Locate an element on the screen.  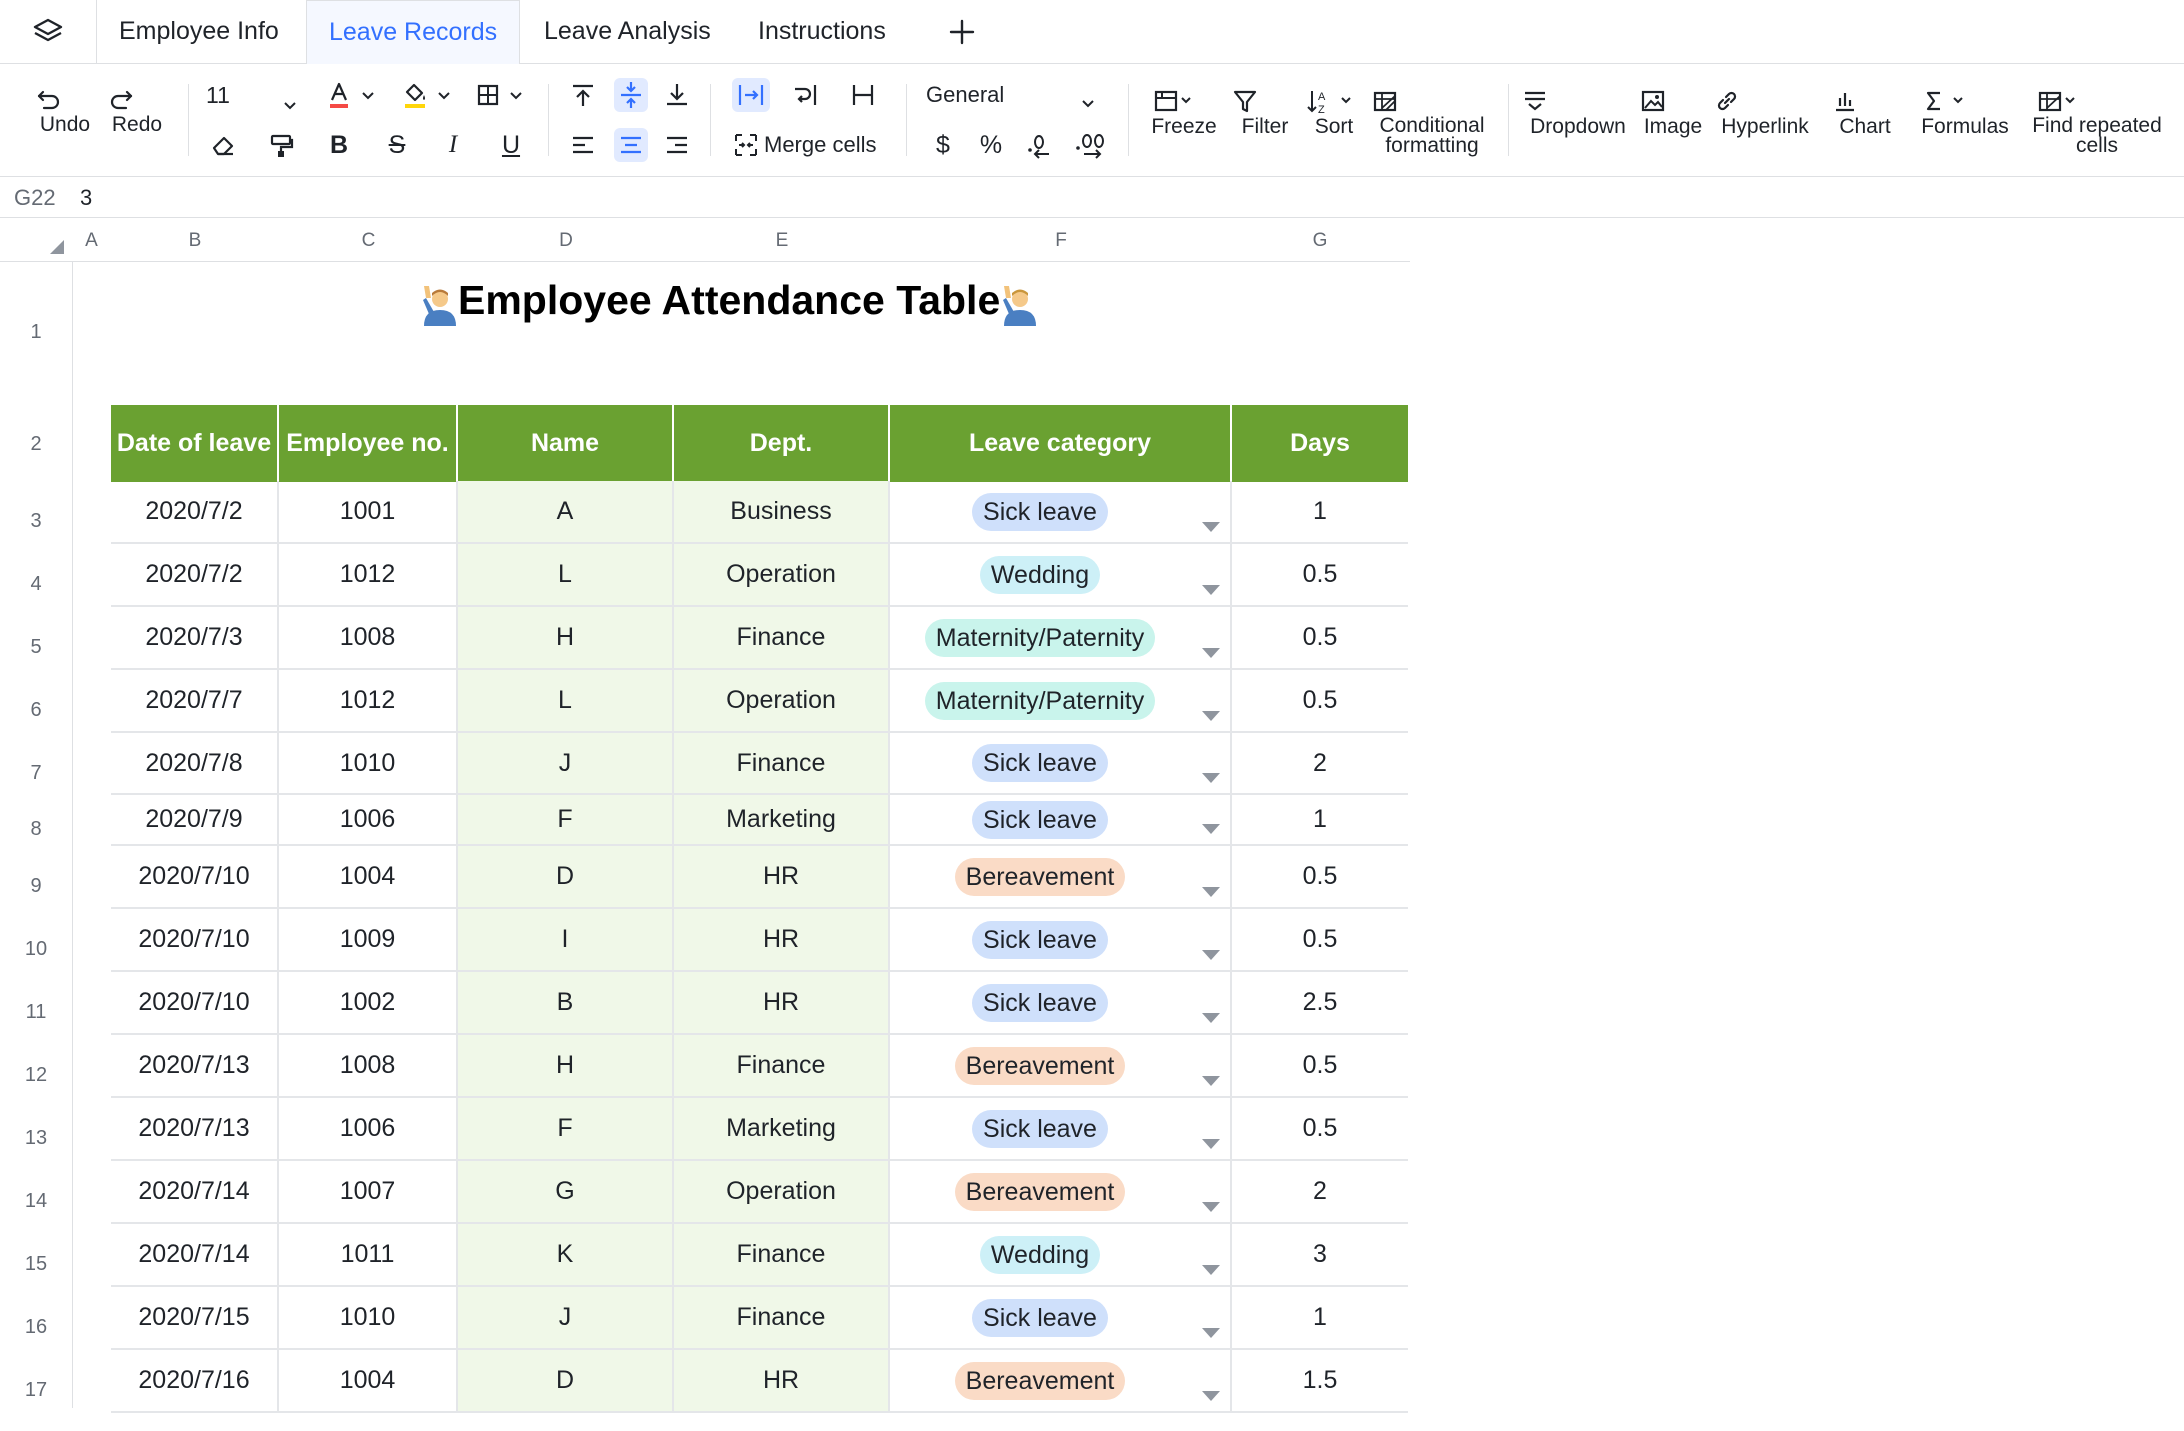
fill-color-button is located at coordinates (427, 95).